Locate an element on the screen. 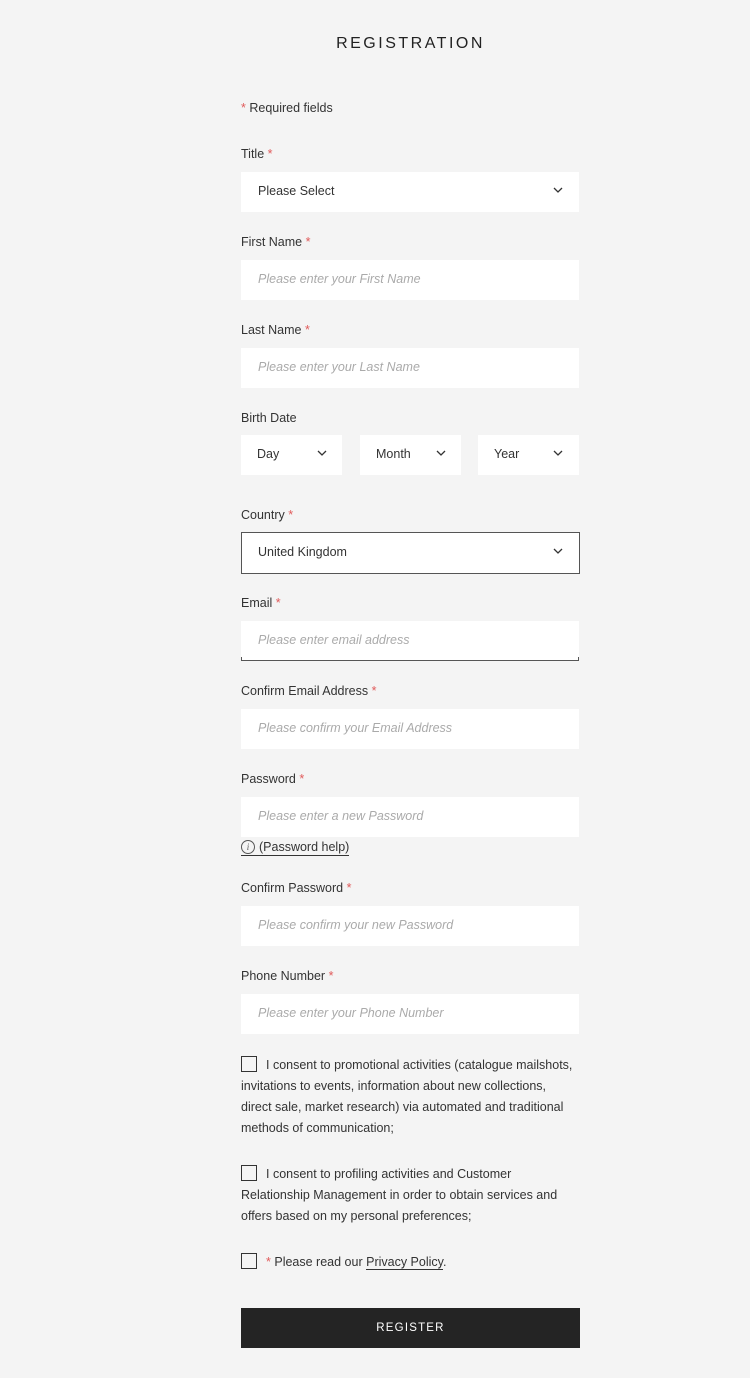 The width and height of the screenshot is (750, 1378). title-label: Title * is located at coordinates (257, 154).